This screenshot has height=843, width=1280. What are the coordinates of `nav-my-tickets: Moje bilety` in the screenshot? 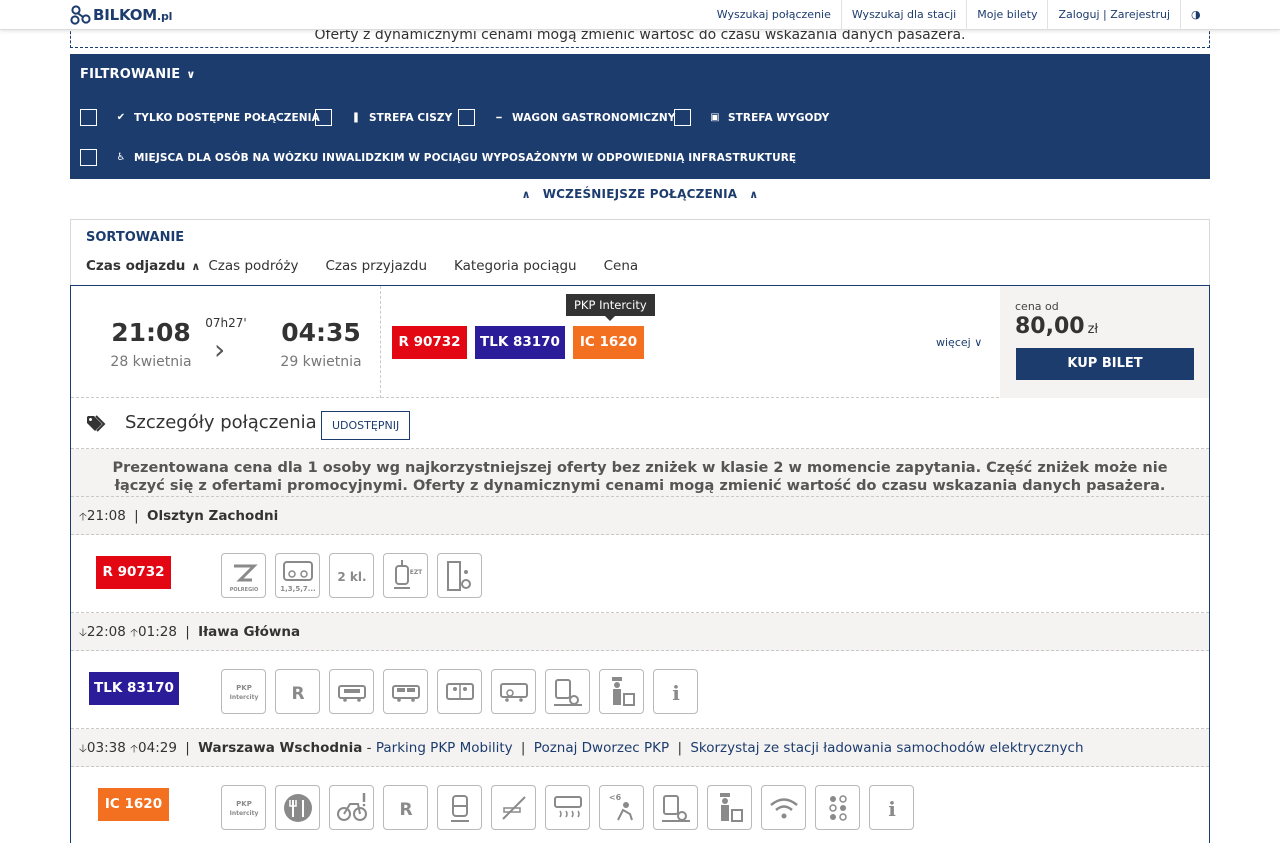 It's located at (1006, 15).